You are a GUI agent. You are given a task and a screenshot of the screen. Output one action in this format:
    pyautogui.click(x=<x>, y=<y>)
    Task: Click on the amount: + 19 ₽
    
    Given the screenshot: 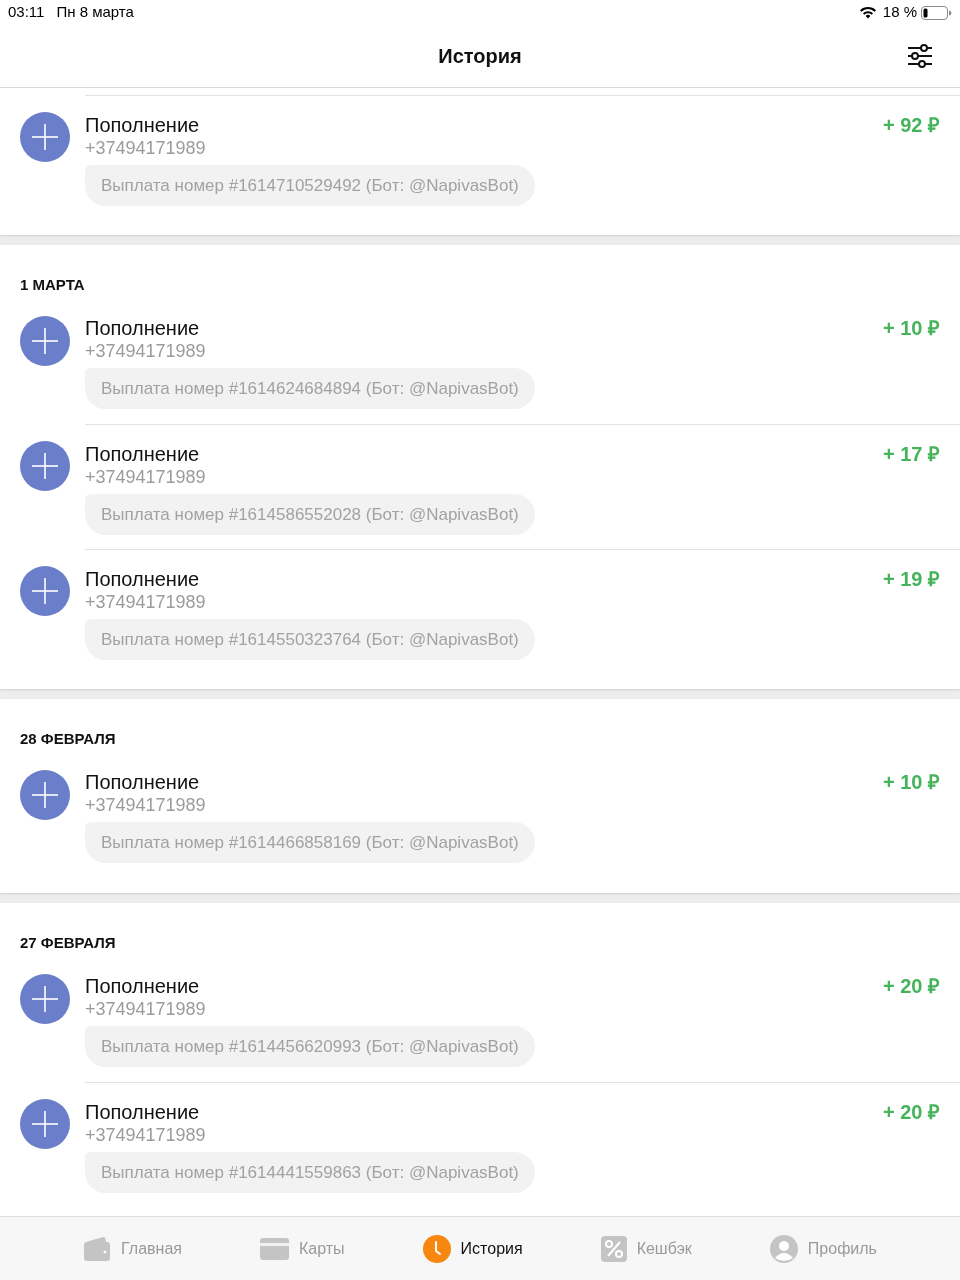 What is the action you would take?
    pyautogui.click(x=911, y=579)
    